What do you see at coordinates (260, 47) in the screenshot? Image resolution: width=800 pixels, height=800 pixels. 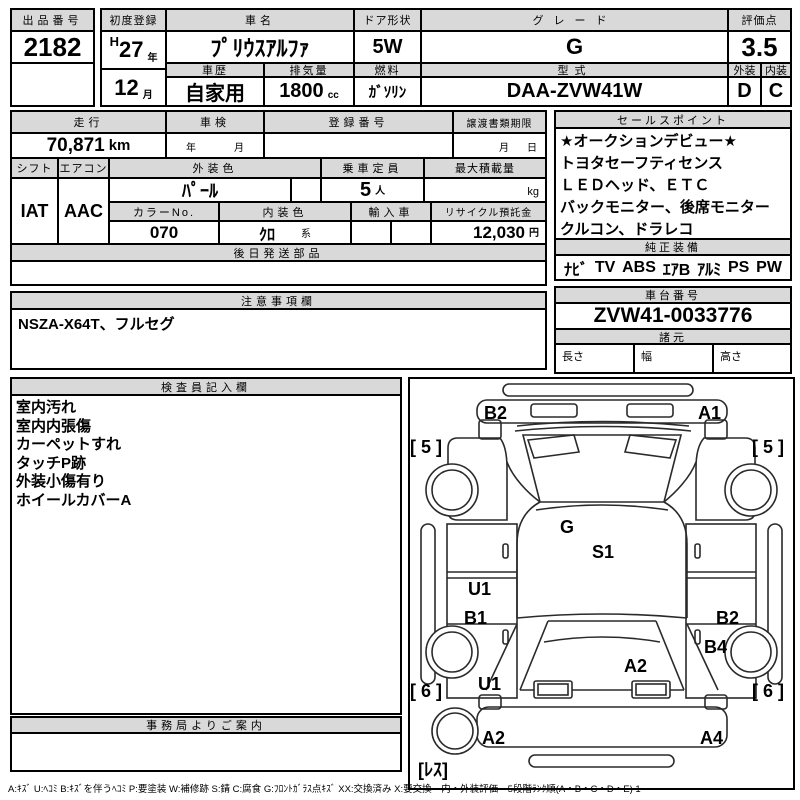 I see `car-name-value: ﾌﾟﾘｳｽｱﾙﾌｧ` at bounding box center [260, 47].